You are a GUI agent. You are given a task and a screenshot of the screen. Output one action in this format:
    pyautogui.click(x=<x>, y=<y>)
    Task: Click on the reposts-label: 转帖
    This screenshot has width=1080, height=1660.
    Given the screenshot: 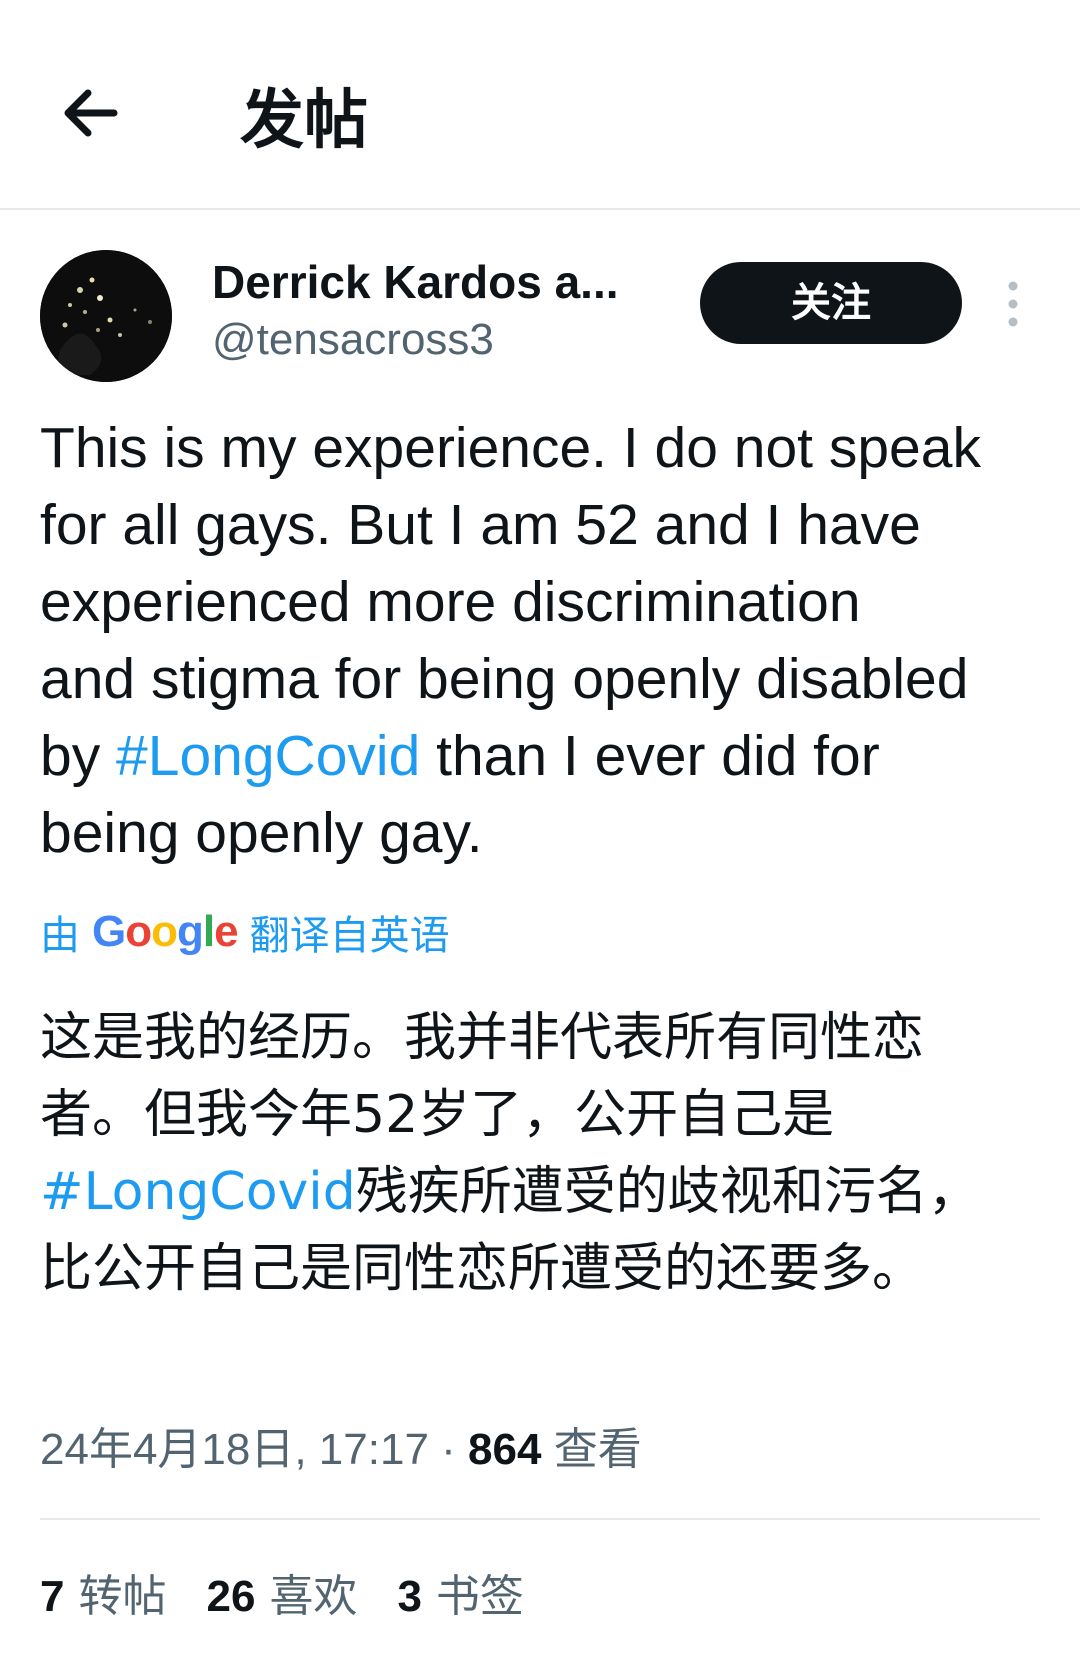 What is the action you would take?
    pyautogui.click(x=122, y=1596)
    